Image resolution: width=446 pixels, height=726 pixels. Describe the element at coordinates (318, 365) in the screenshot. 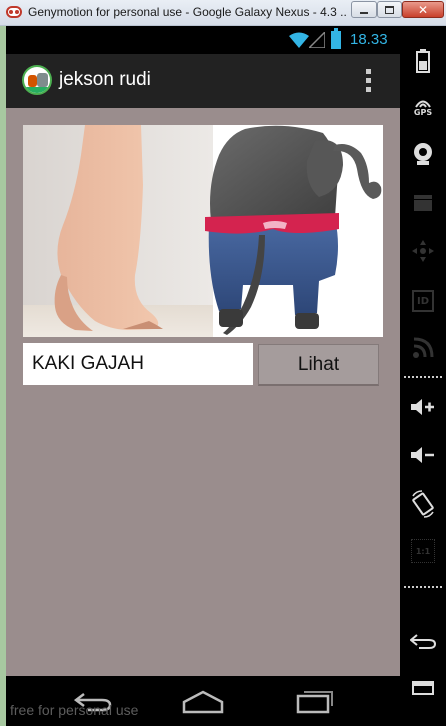

I see `lihat-button: Lihat` at that location.